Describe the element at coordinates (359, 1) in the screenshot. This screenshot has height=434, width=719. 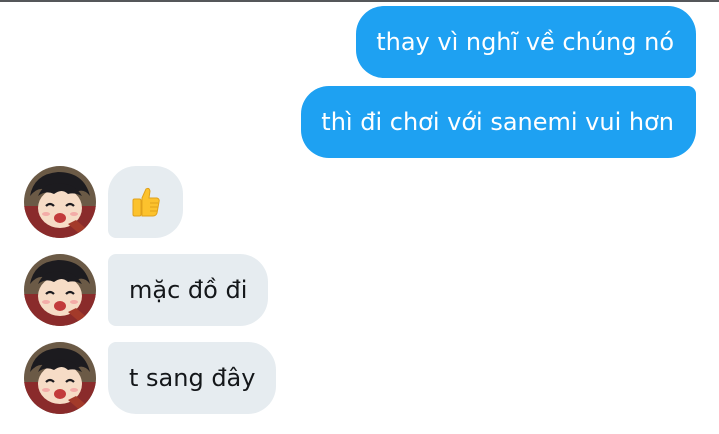
I see `top-divider` at that location.